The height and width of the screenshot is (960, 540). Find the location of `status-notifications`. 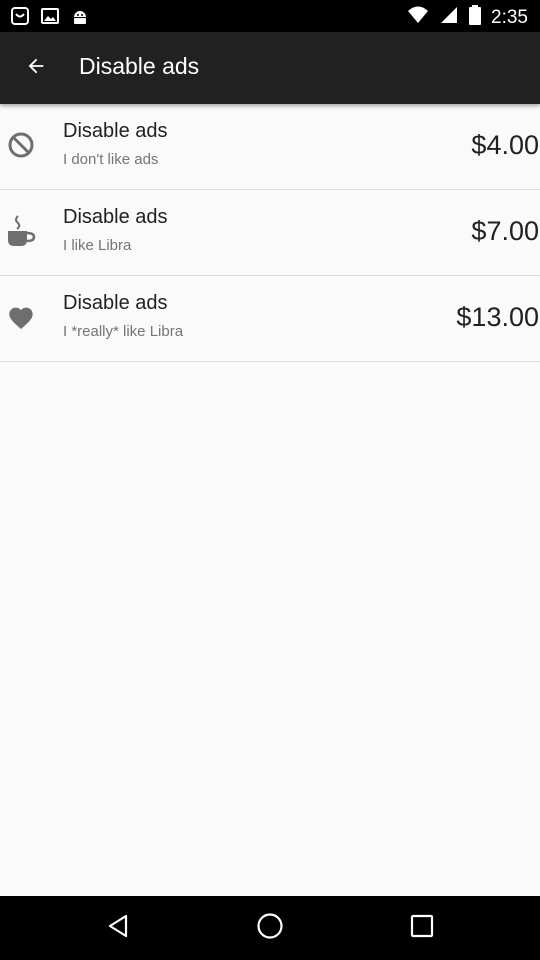

status-notifications is located at coordinates (50, 18).